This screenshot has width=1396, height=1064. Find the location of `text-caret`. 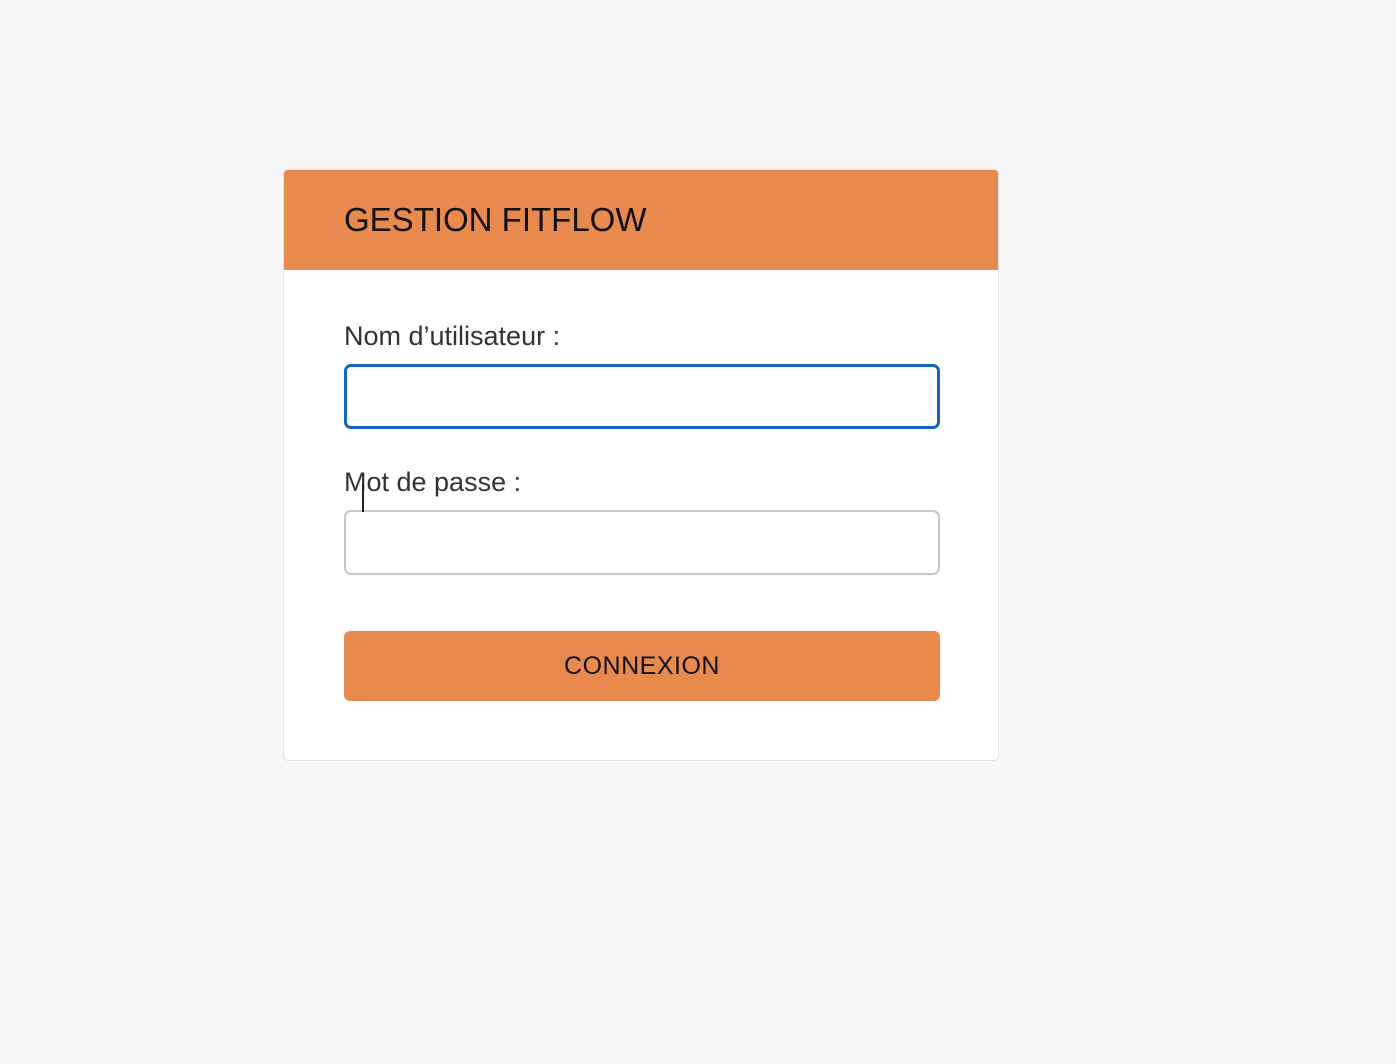

text-caret is located at coordinates (363, 498).